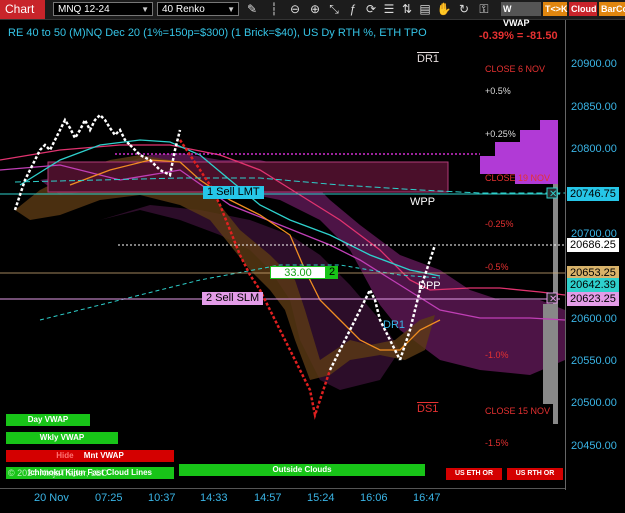  What do you see at coordinates (583, 9) in the screenshot?
I see `cloud-badge: Cloud` at bounding box center [583, 9].